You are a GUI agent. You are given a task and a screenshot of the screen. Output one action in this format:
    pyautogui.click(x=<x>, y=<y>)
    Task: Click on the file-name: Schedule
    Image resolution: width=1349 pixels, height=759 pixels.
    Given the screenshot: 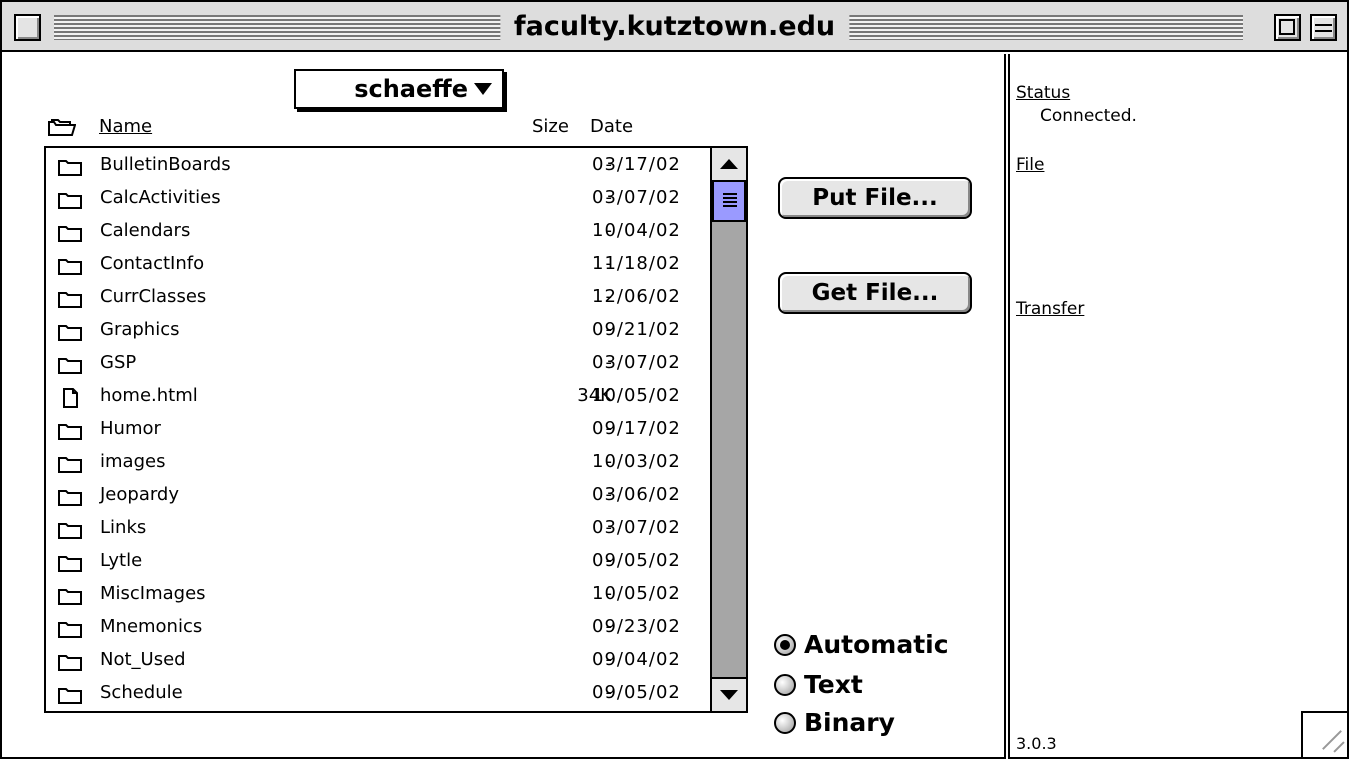 What is the action you would take?
    pyautogui.click(x=141, y=692)
    